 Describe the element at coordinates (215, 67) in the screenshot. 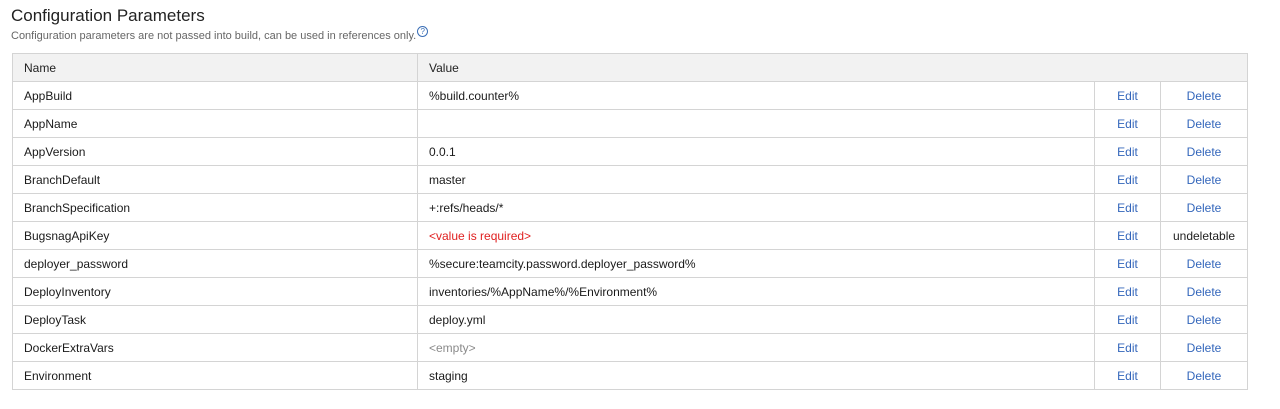

I see `column-header-name: Name` at that location.